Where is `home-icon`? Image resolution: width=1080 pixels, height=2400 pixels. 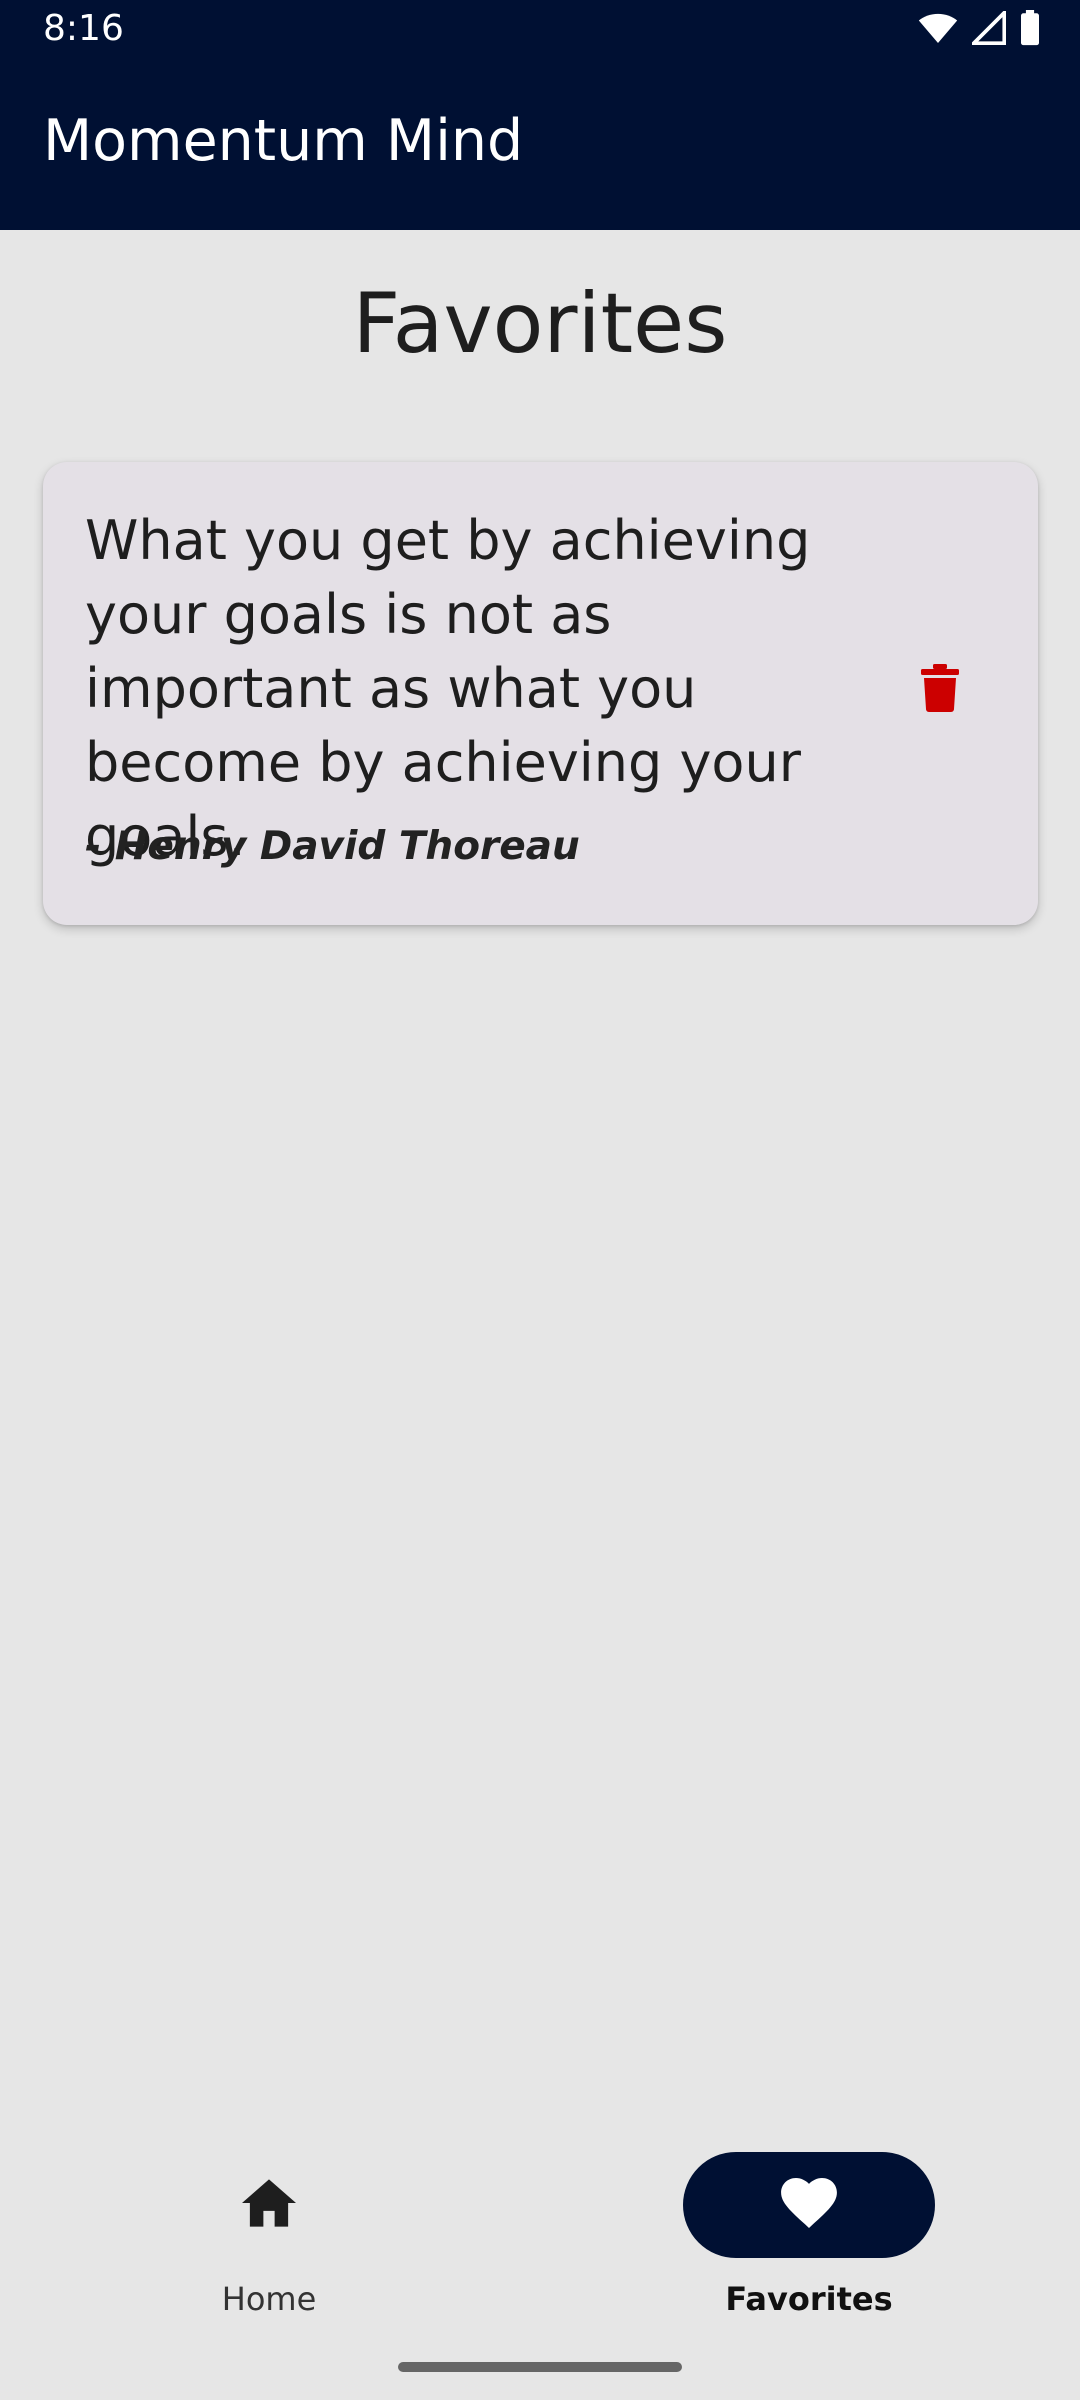 home-icon is located at coordinates (269, 2205).